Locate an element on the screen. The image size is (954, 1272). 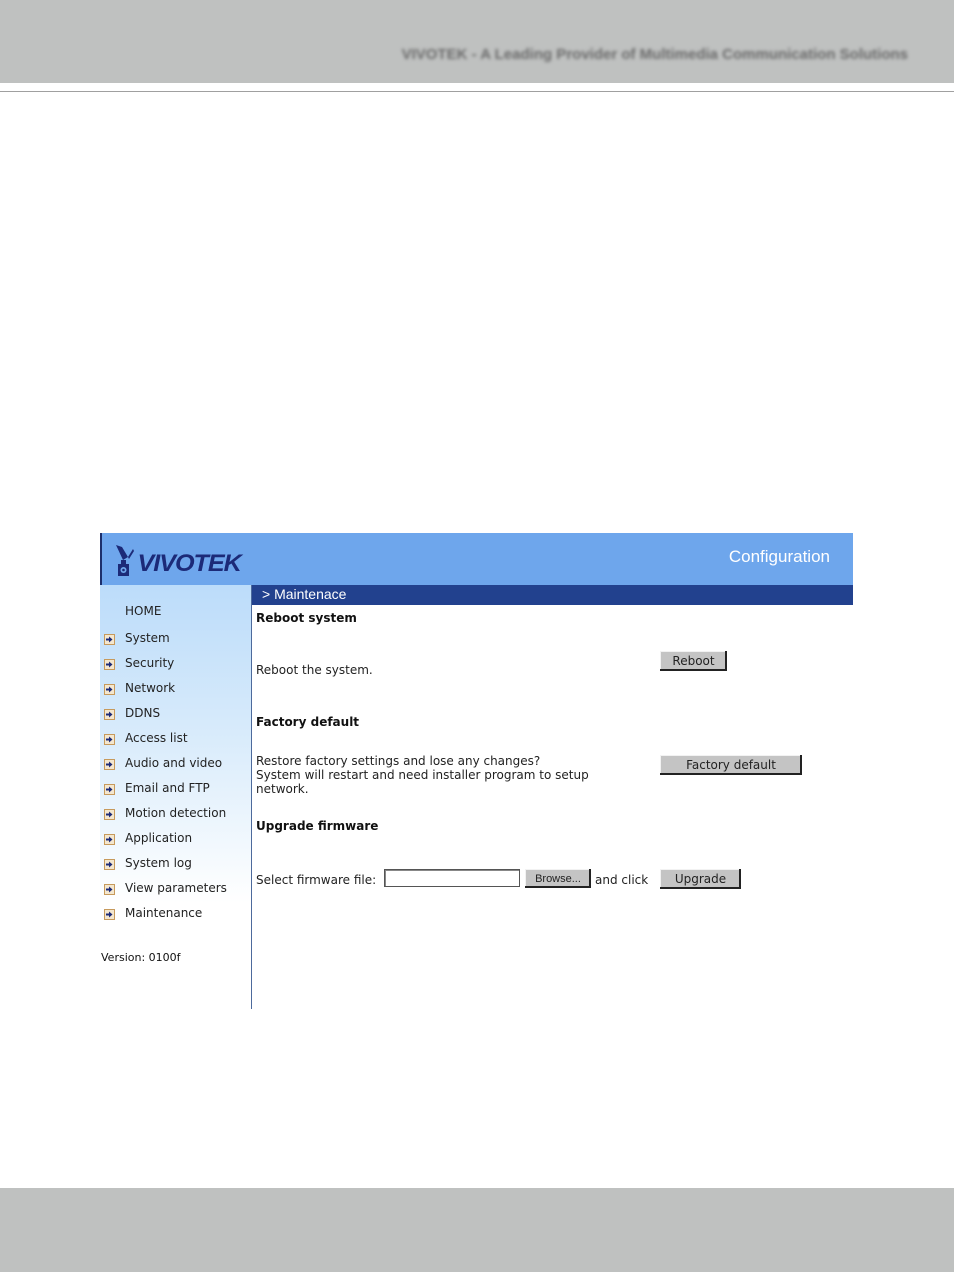
page-title: Configuration is located at coordinates (779, 556).